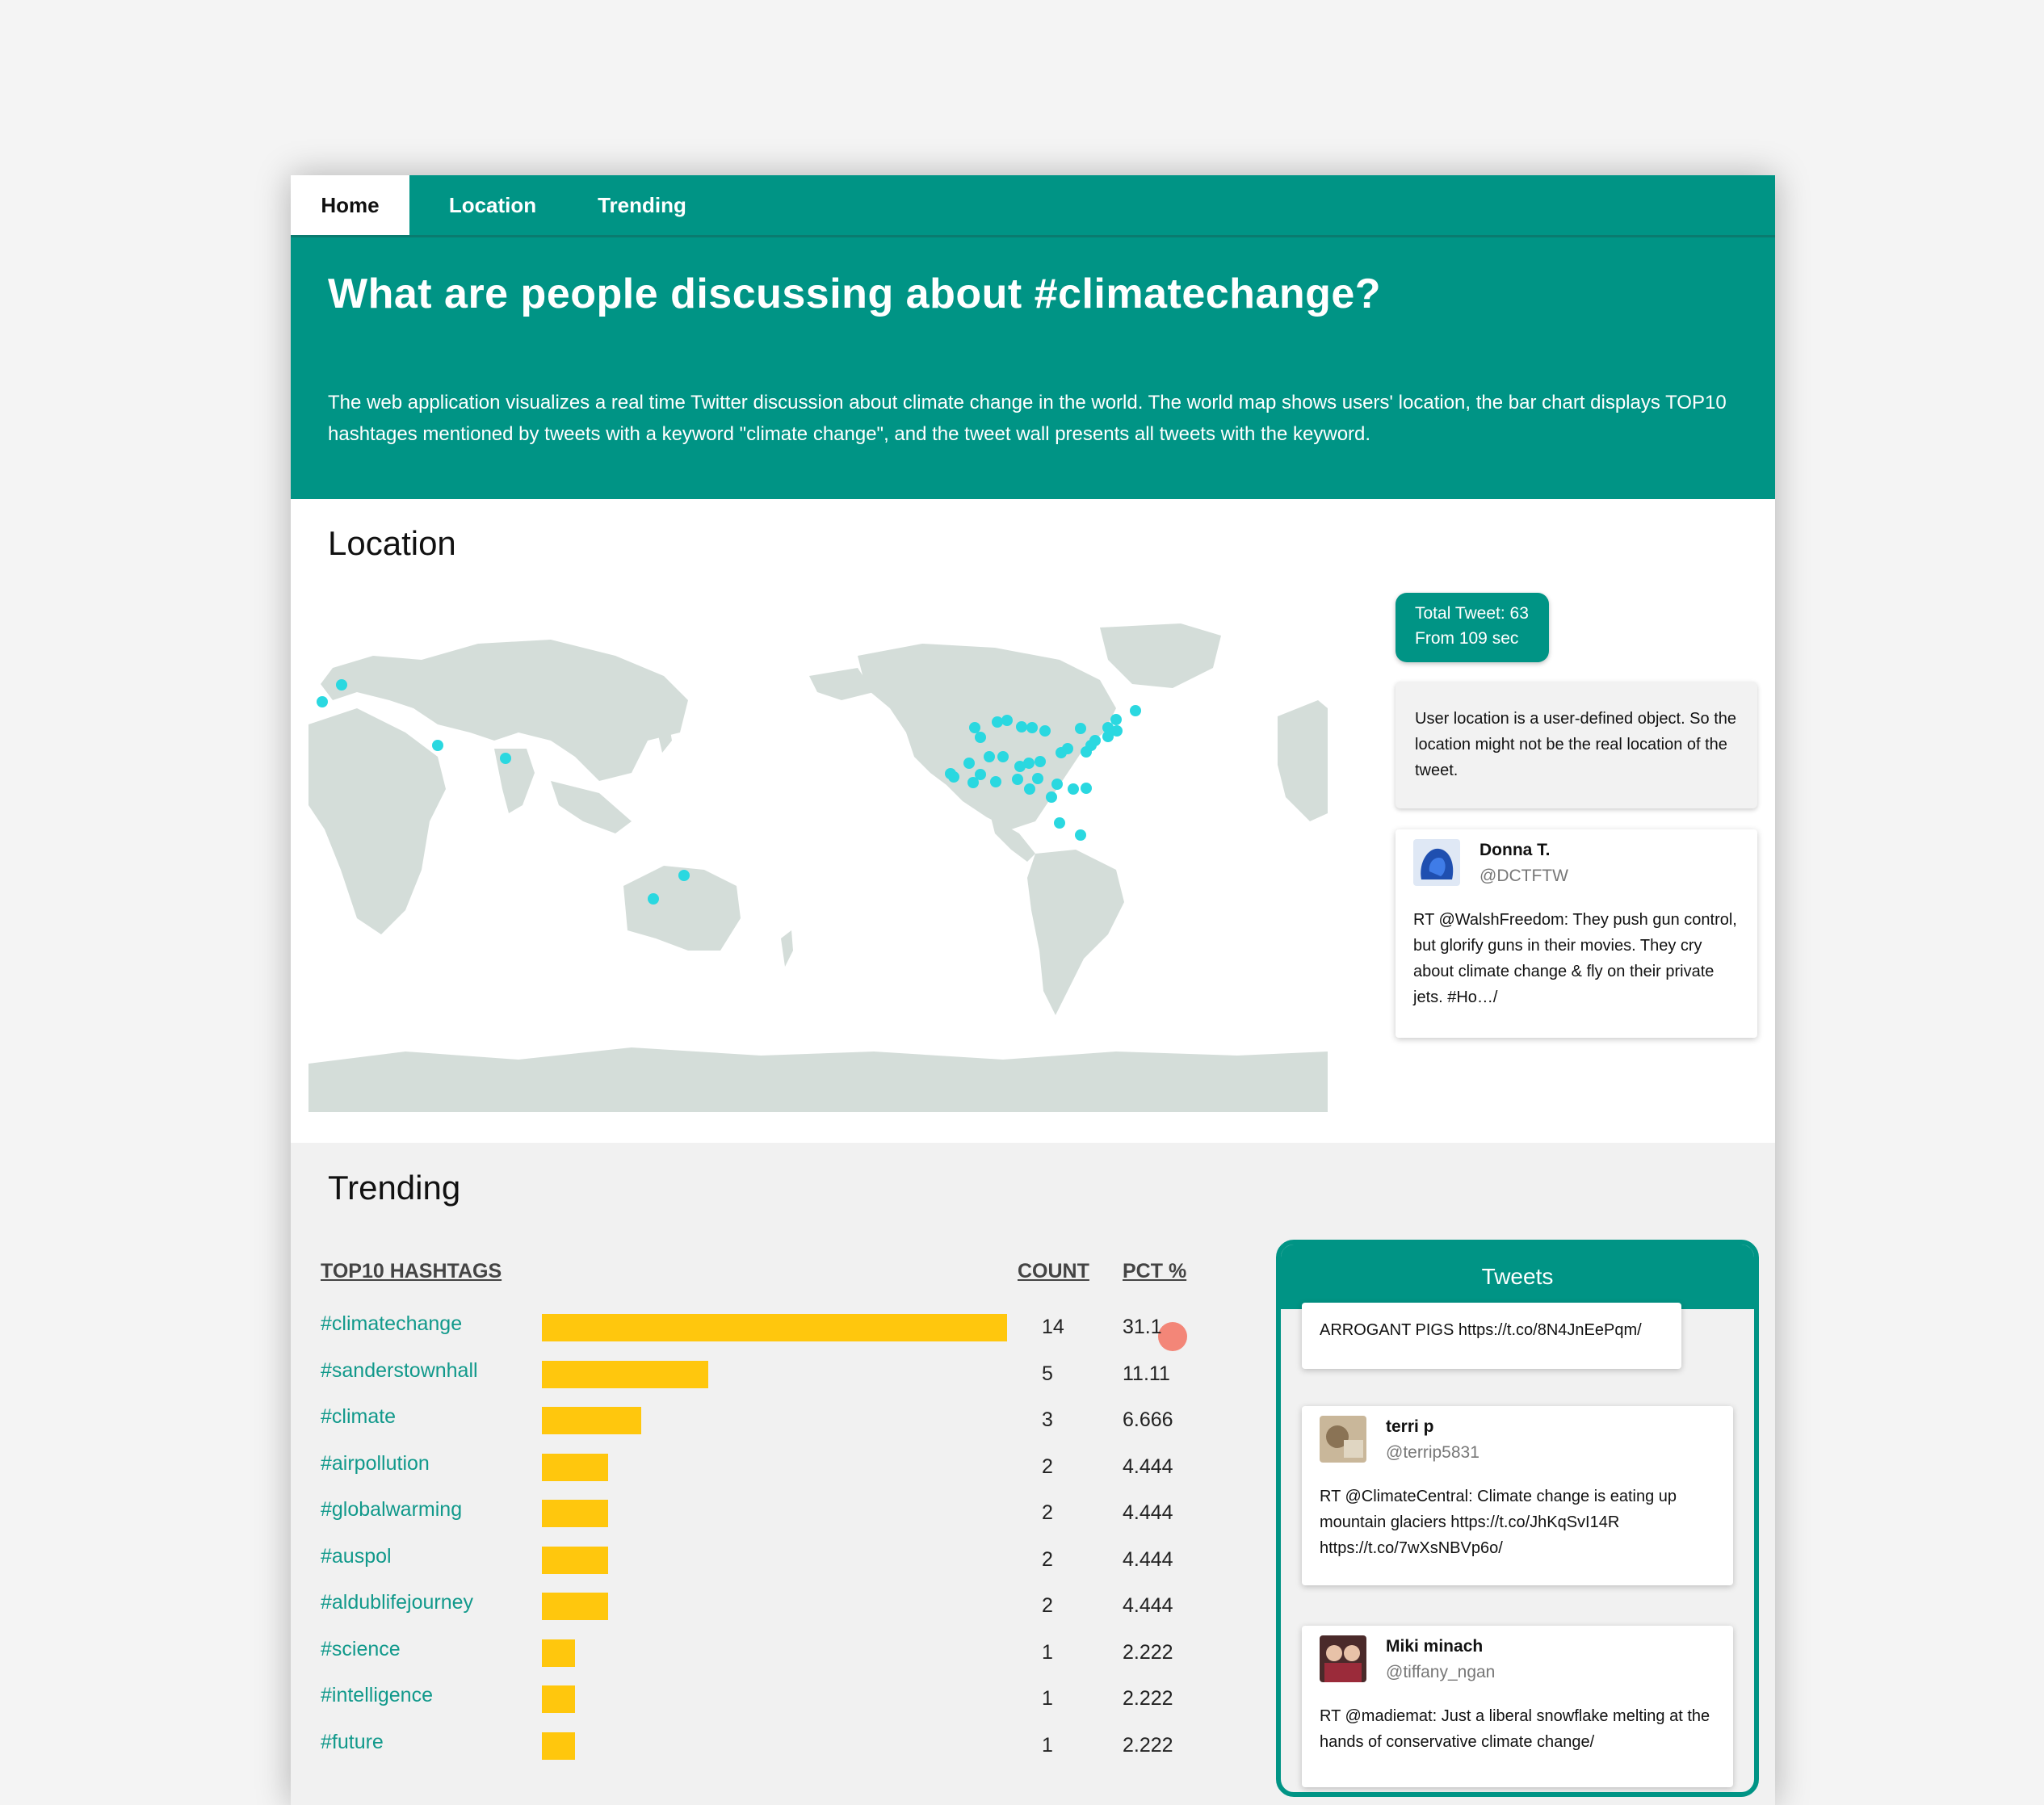 The image size is (2044, 1805). I want to click on hashtag-percentage: 11.11, so click(1146, 1373).